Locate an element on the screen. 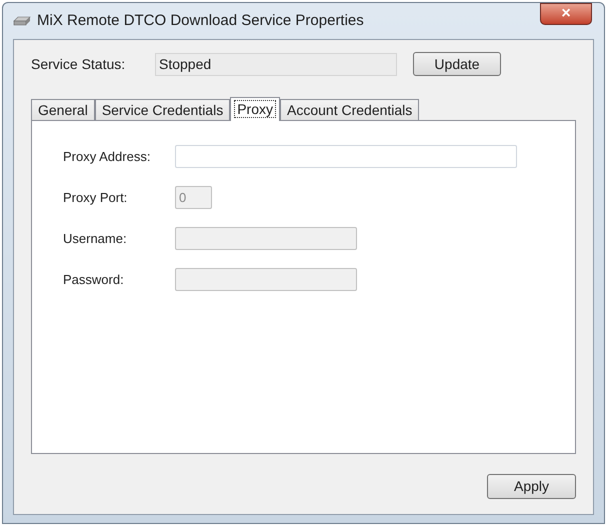 Image resolution: width=607 pixels, height=526 pixels. field-label: Username: is located at coordinates (95, 239).